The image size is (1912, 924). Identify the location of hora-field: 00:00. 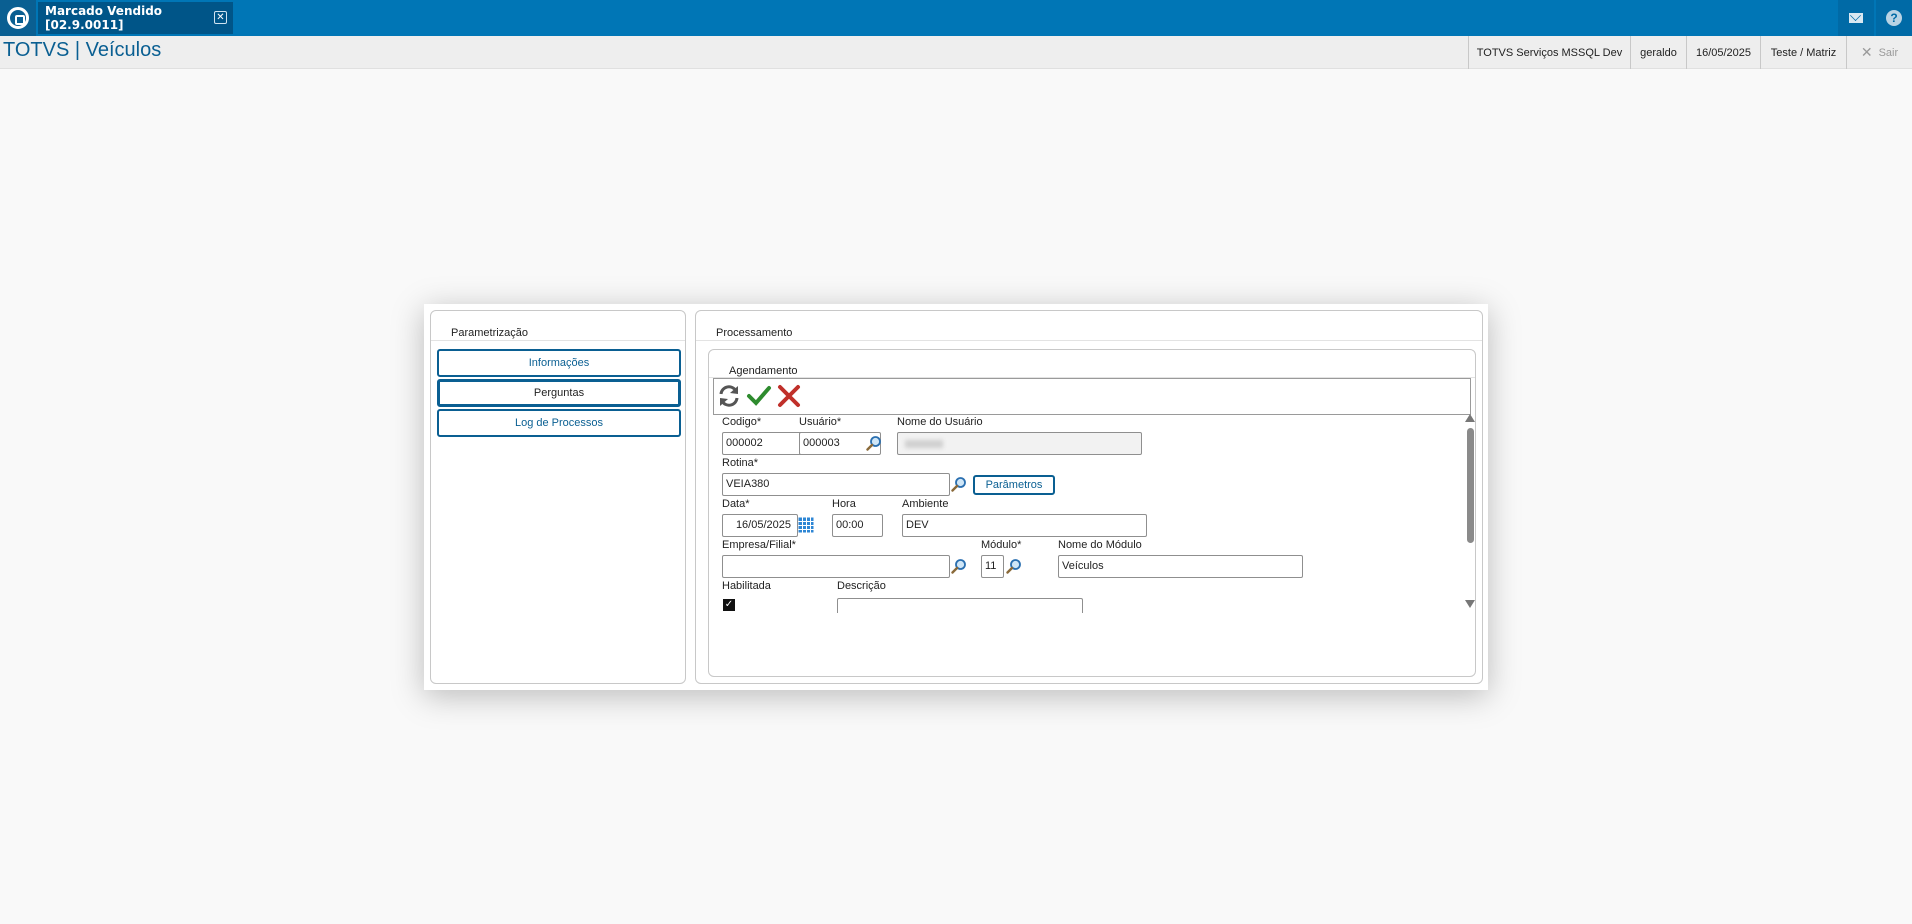
(857, 525).